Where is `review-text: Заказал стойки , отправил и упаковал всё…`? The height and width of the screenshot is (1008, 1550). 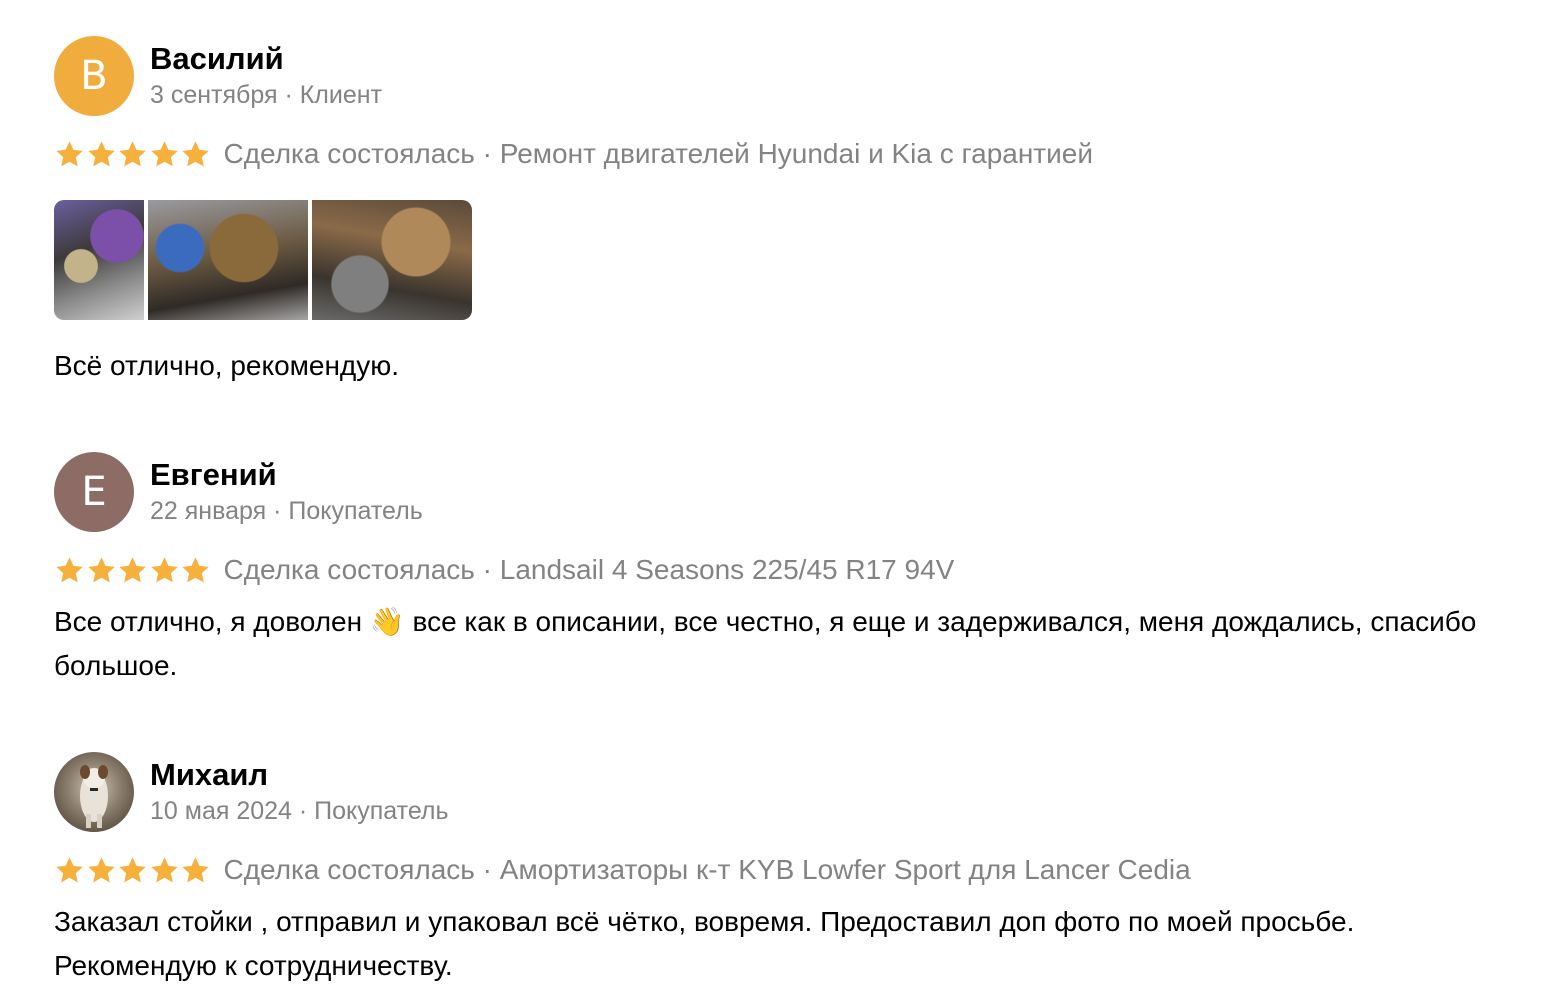 review-text: Заказал стойки , отправил и упаковал всё… is located at coordinates (708, 943).